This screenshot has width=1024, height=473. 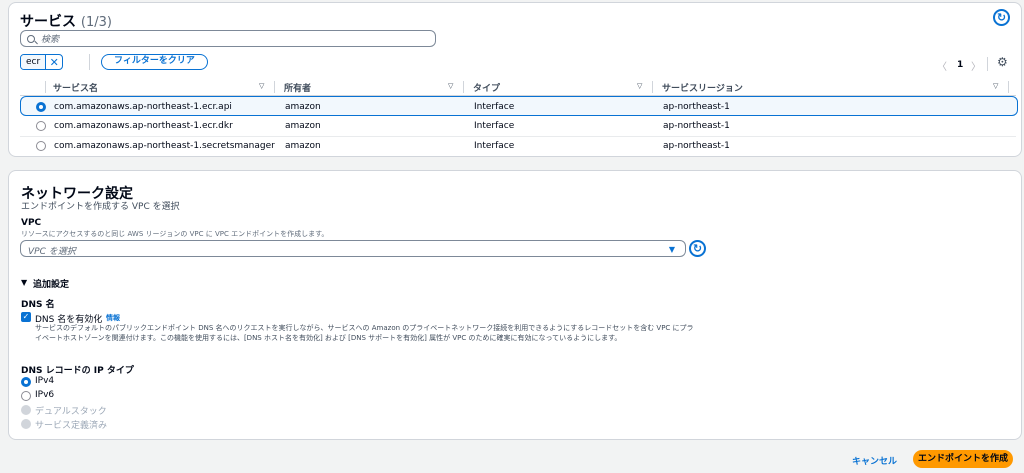 I want to click on page-number: 1, so click(x=960, y=65).